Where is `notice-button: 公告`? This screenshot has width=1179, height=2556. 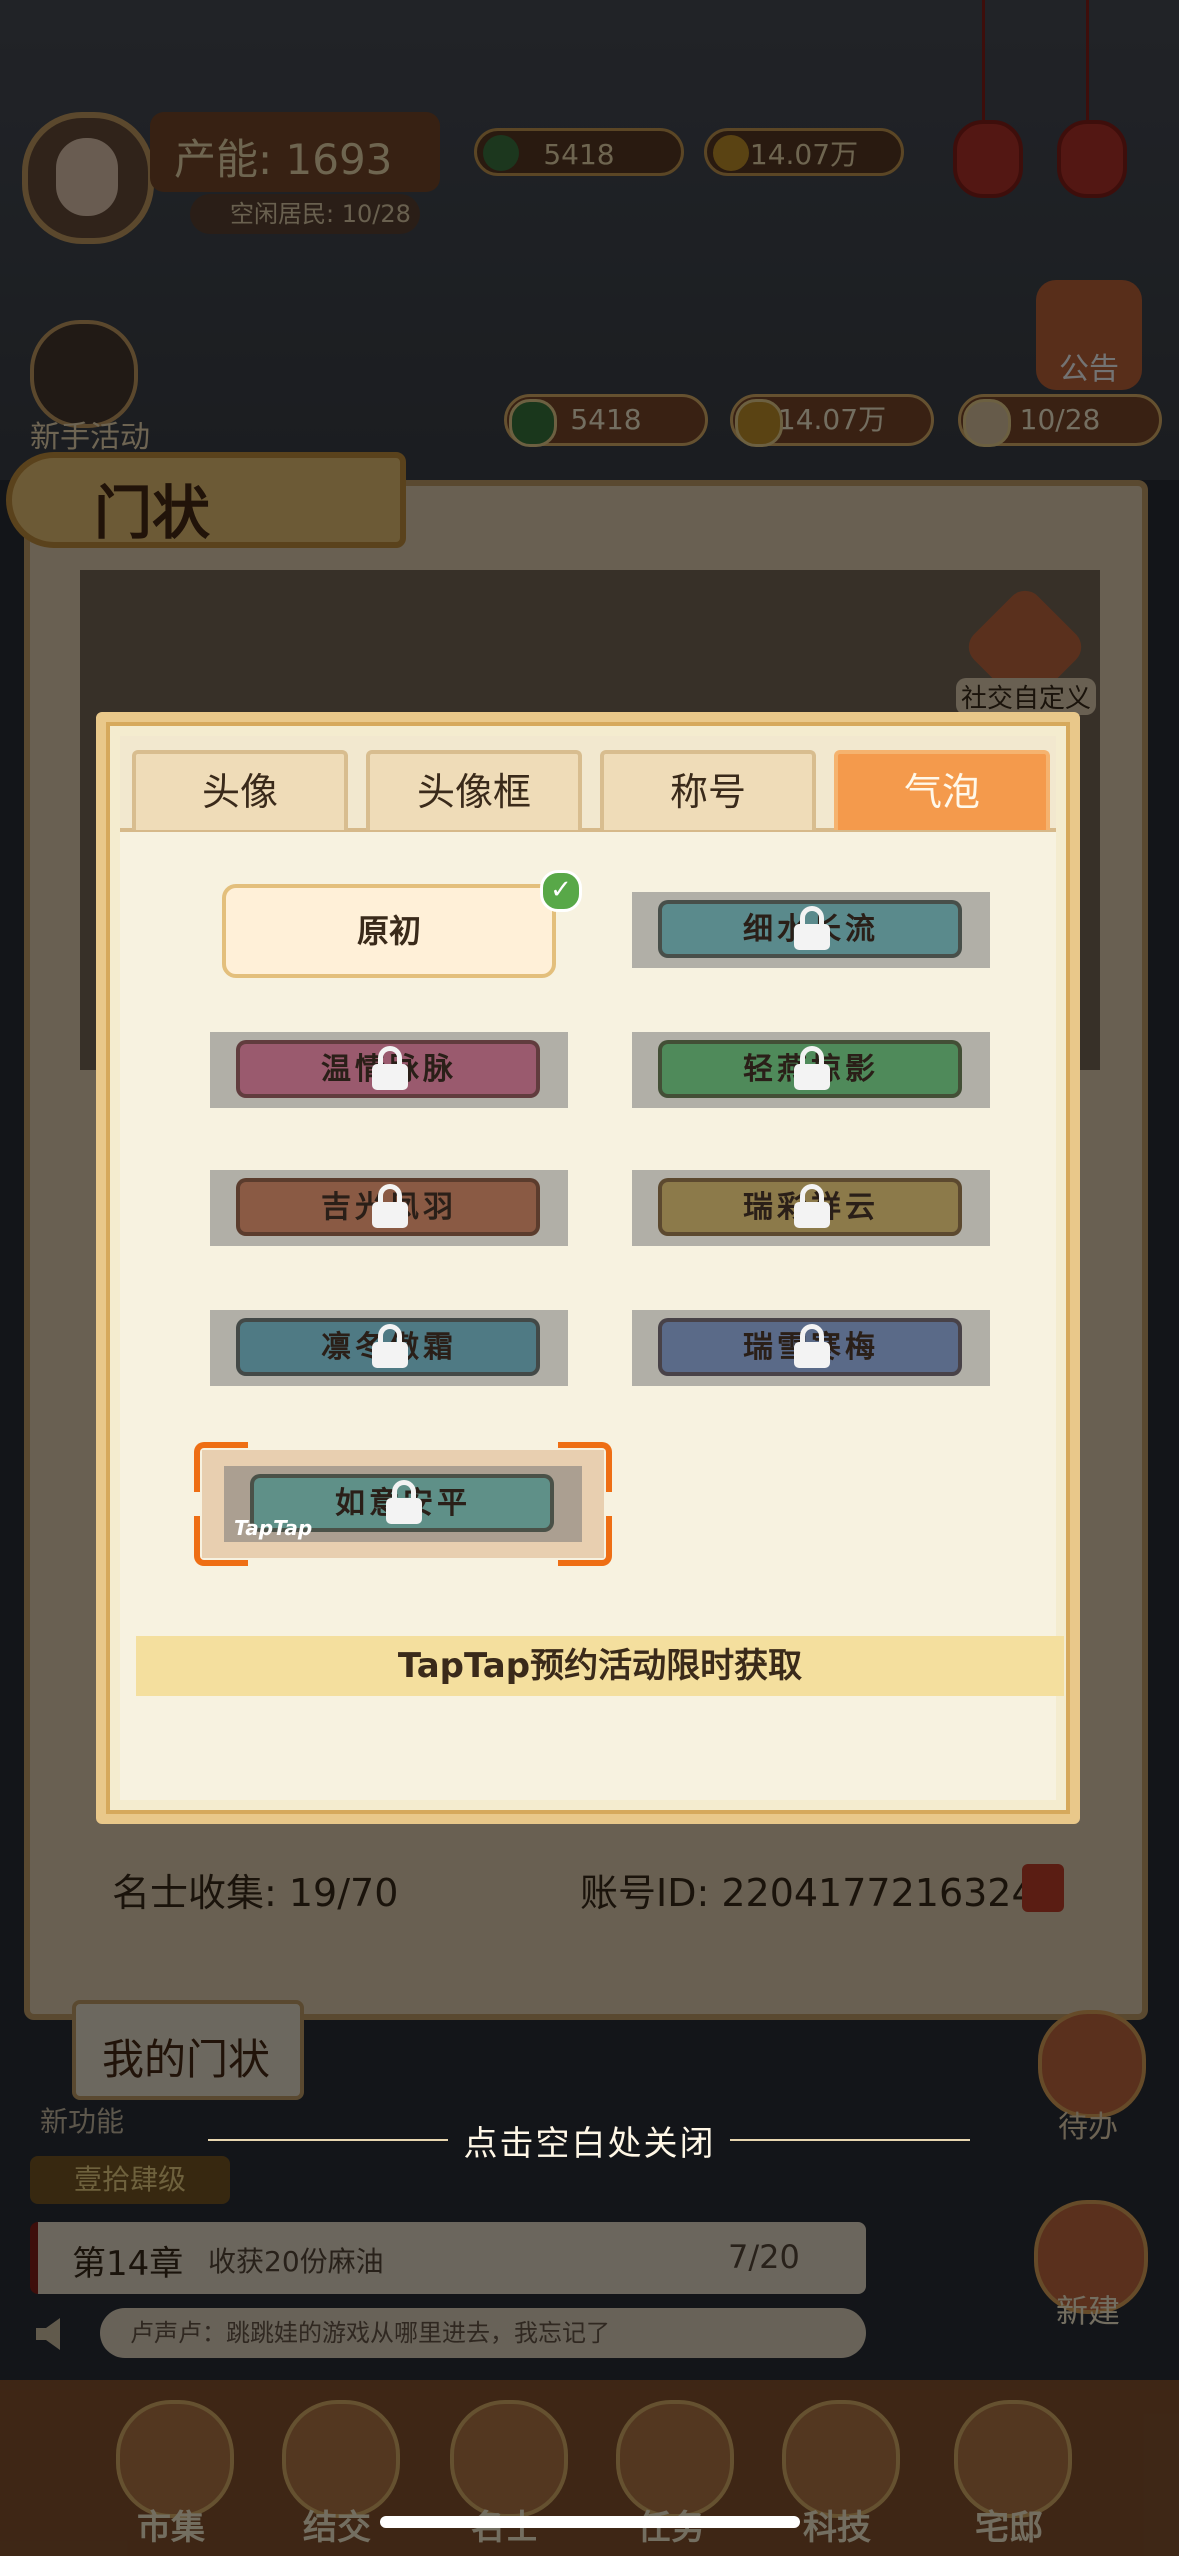
notice-button: 公告 is located at coordinates (1089, 335).